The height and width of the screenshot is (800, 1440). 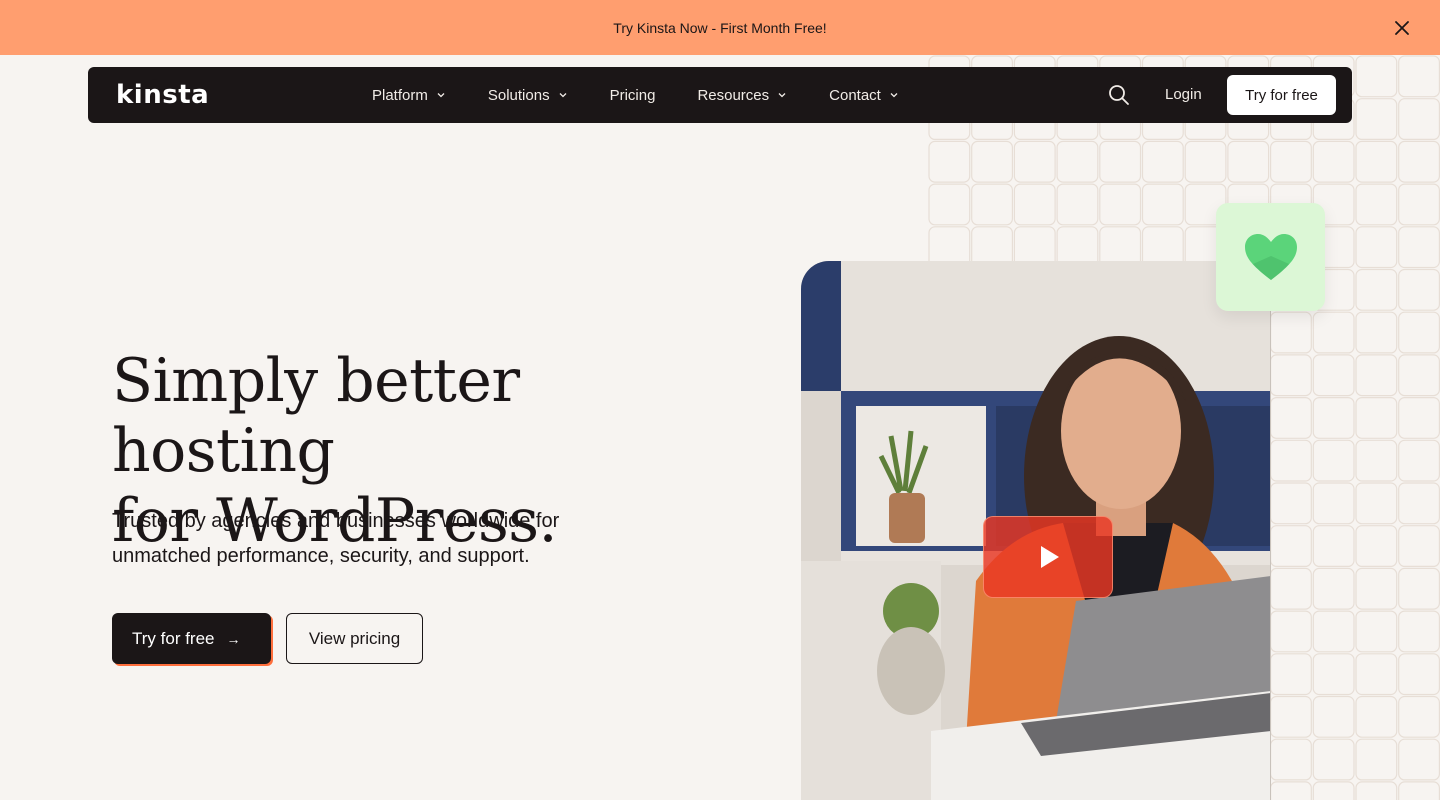 I want to click on nav-item-label: Resources, so click(x=733, y=95).